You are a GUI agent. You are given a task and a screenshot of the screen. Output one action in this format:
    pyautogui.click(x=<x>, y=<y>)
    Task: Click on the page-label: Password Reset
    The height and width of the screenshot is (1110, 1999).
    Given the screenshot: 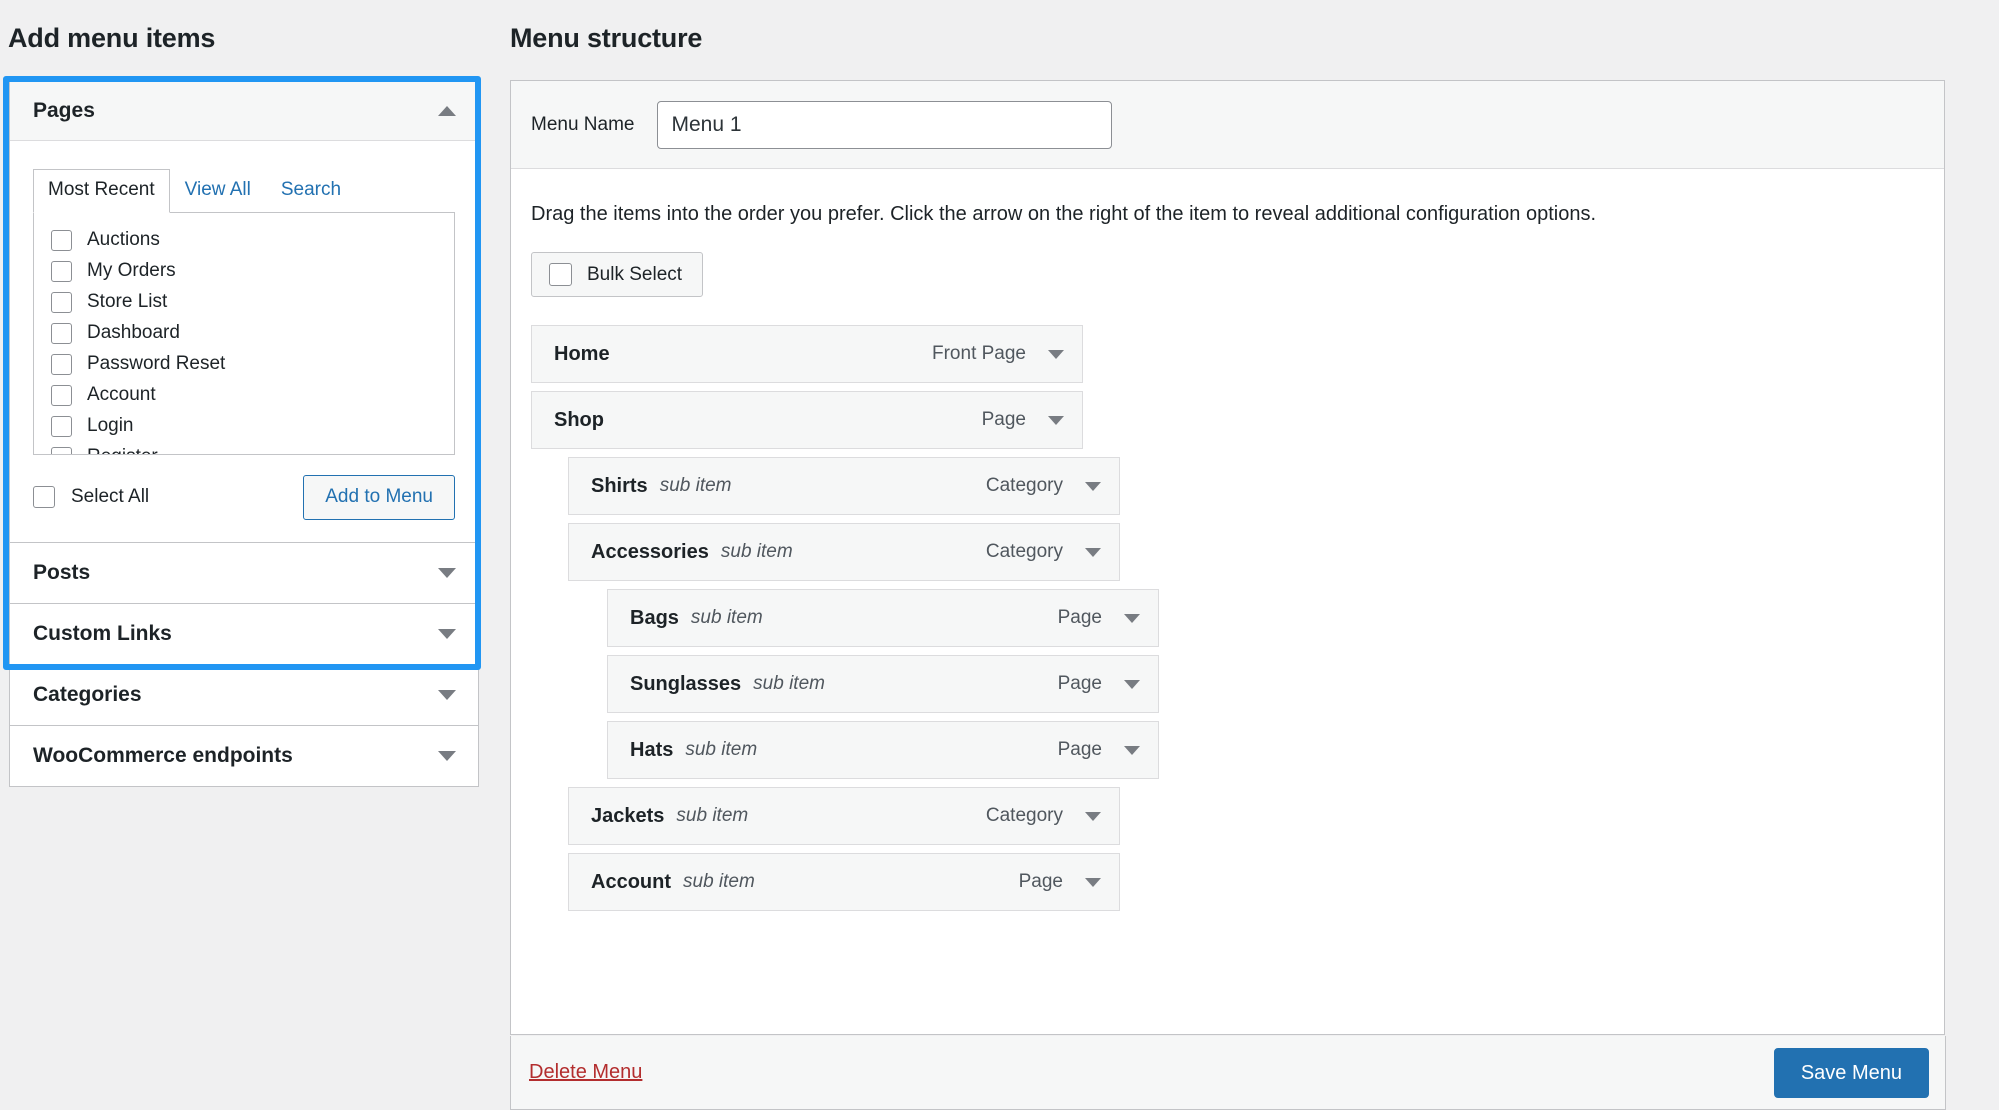 What is the action you would take?
    pyautogui.click(x=156, y=364)
    